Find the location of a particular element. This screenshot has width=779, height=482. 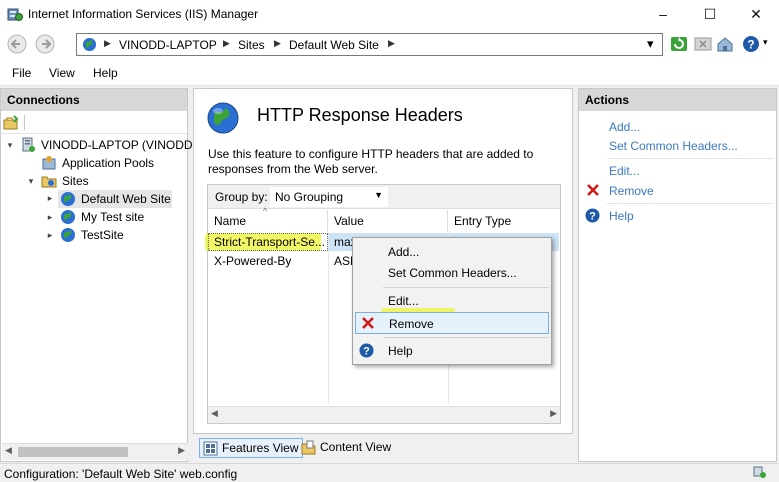

close-button: ✕ is located at coordinates (756, 15).